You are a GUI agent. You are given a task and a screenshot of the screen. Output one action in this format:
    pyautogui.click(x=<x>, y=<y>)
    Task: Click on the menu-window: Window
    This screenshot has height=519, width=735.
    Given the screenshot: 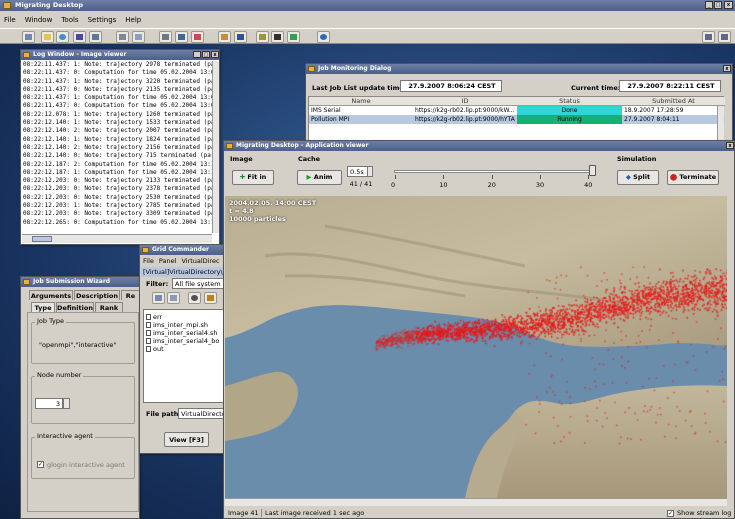 What is the action you would take?
    pyautogui.click(x=39, y=20)
    